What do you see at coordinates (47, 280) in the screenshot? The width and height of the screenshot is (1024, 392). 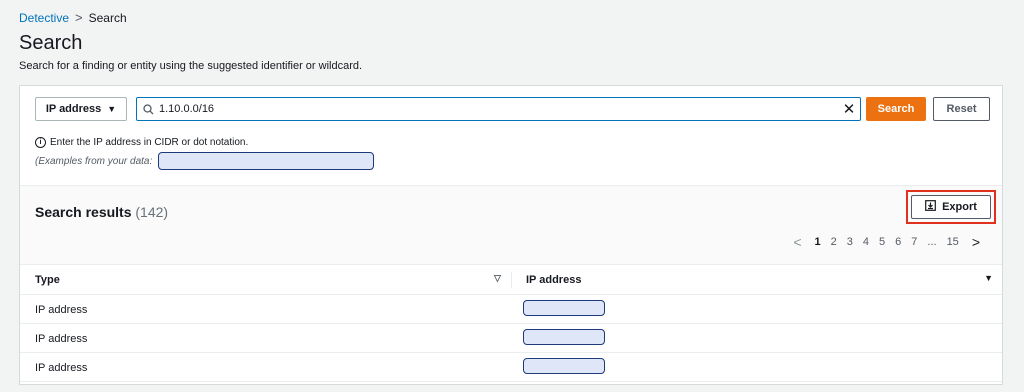 I see `column-header-type: Type` at bounding box center [47, 280].